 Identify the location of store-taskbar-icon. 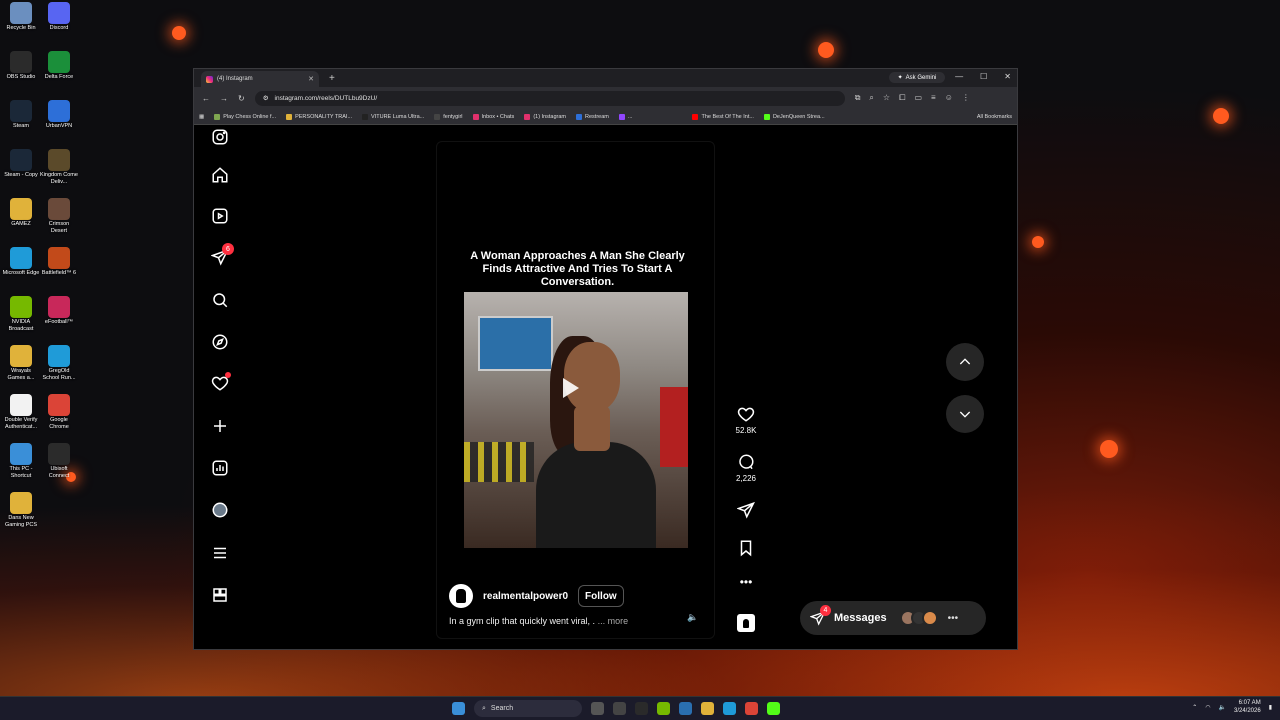
(685, 708).